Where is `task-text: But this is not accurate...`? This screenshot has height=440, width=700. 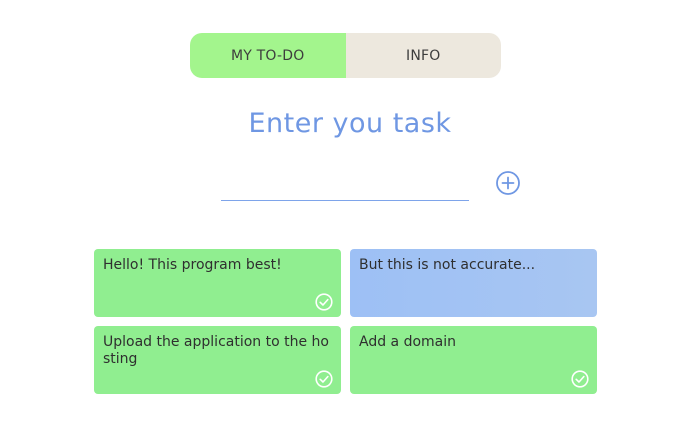 task-text: But this is not accurate... is located at coordinates (447, 265).